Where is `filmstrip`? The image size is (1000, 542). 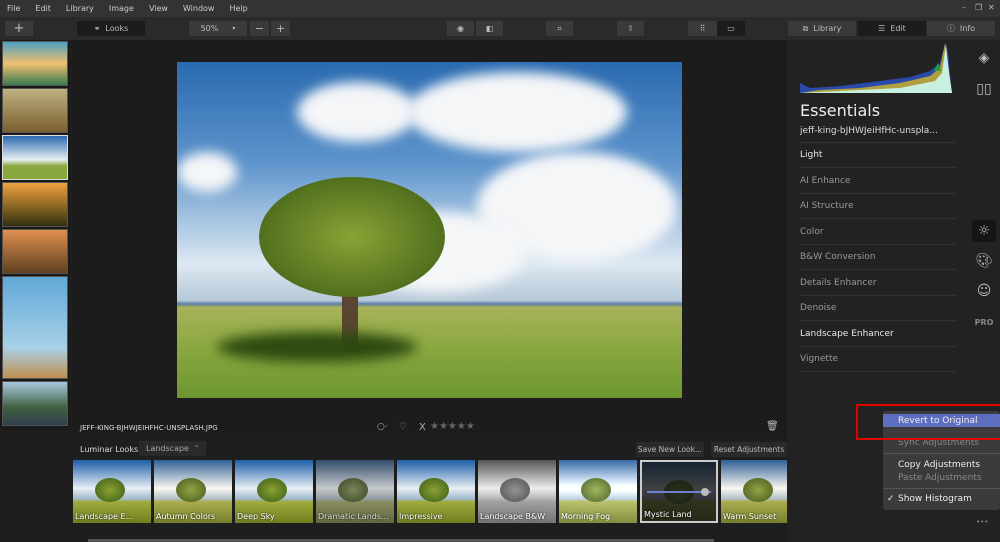 filmstrip is located at coordinates (35, 235).